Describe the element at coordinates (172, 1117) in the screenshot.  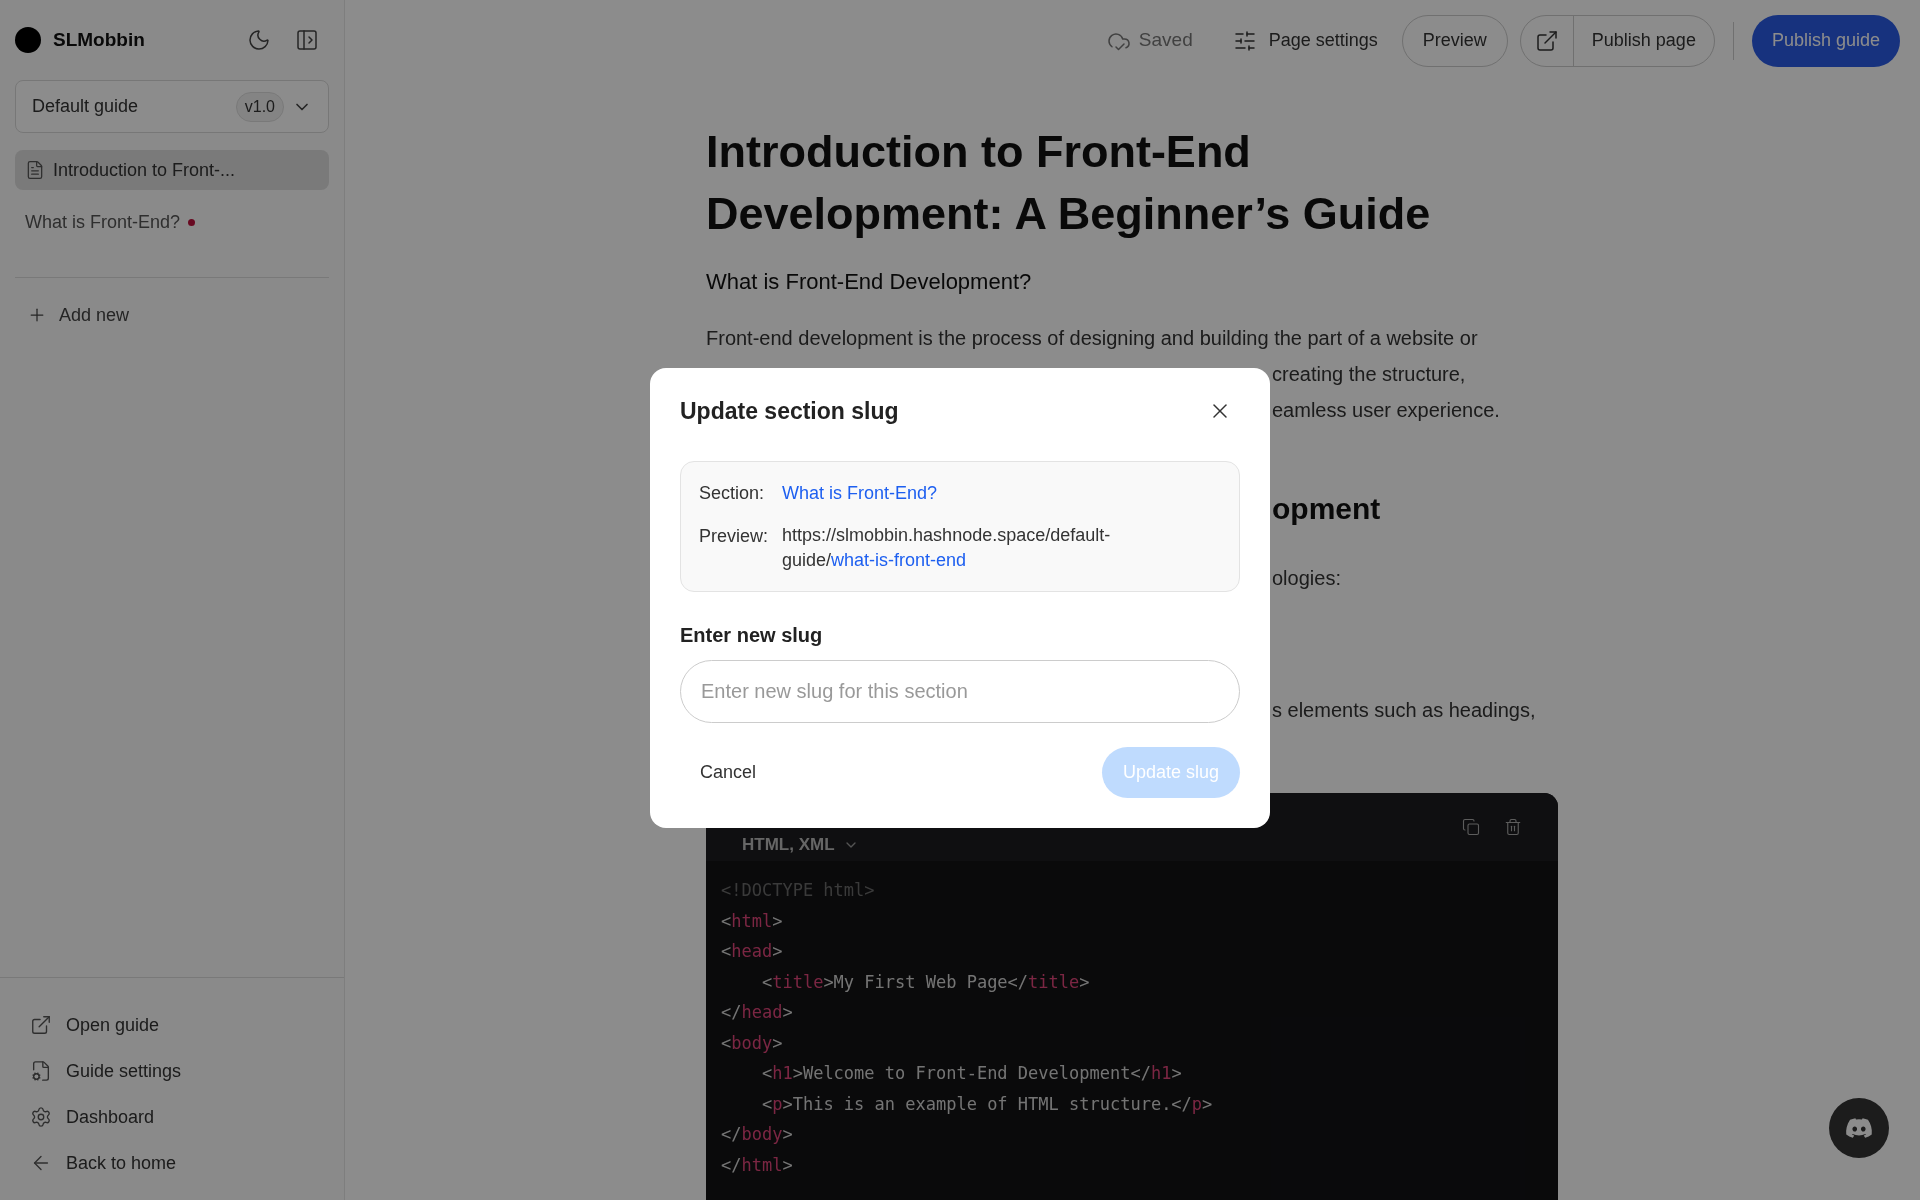
I see `sidebar-link: Dashboard` at that location.